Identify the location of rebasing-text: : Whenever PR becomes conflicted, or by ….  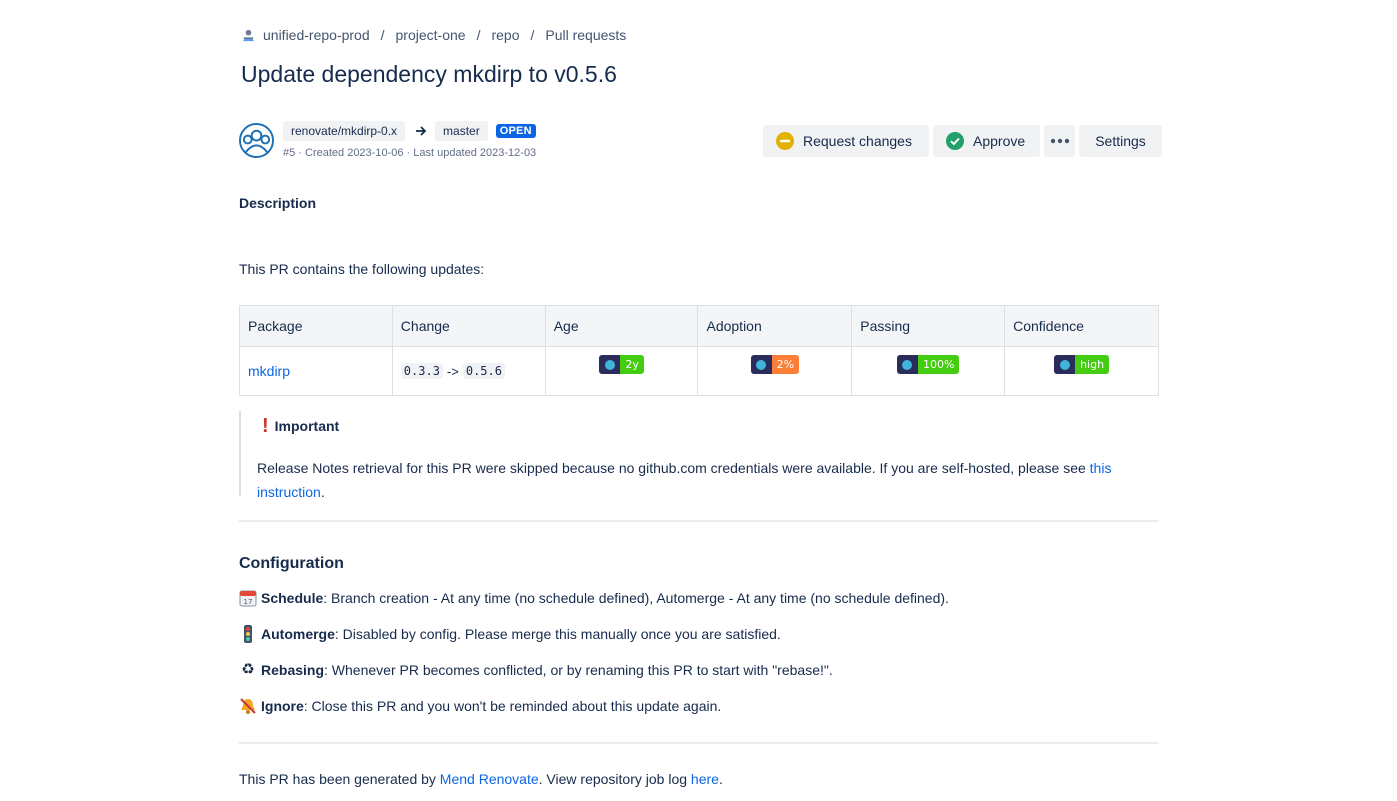
(578, 670).